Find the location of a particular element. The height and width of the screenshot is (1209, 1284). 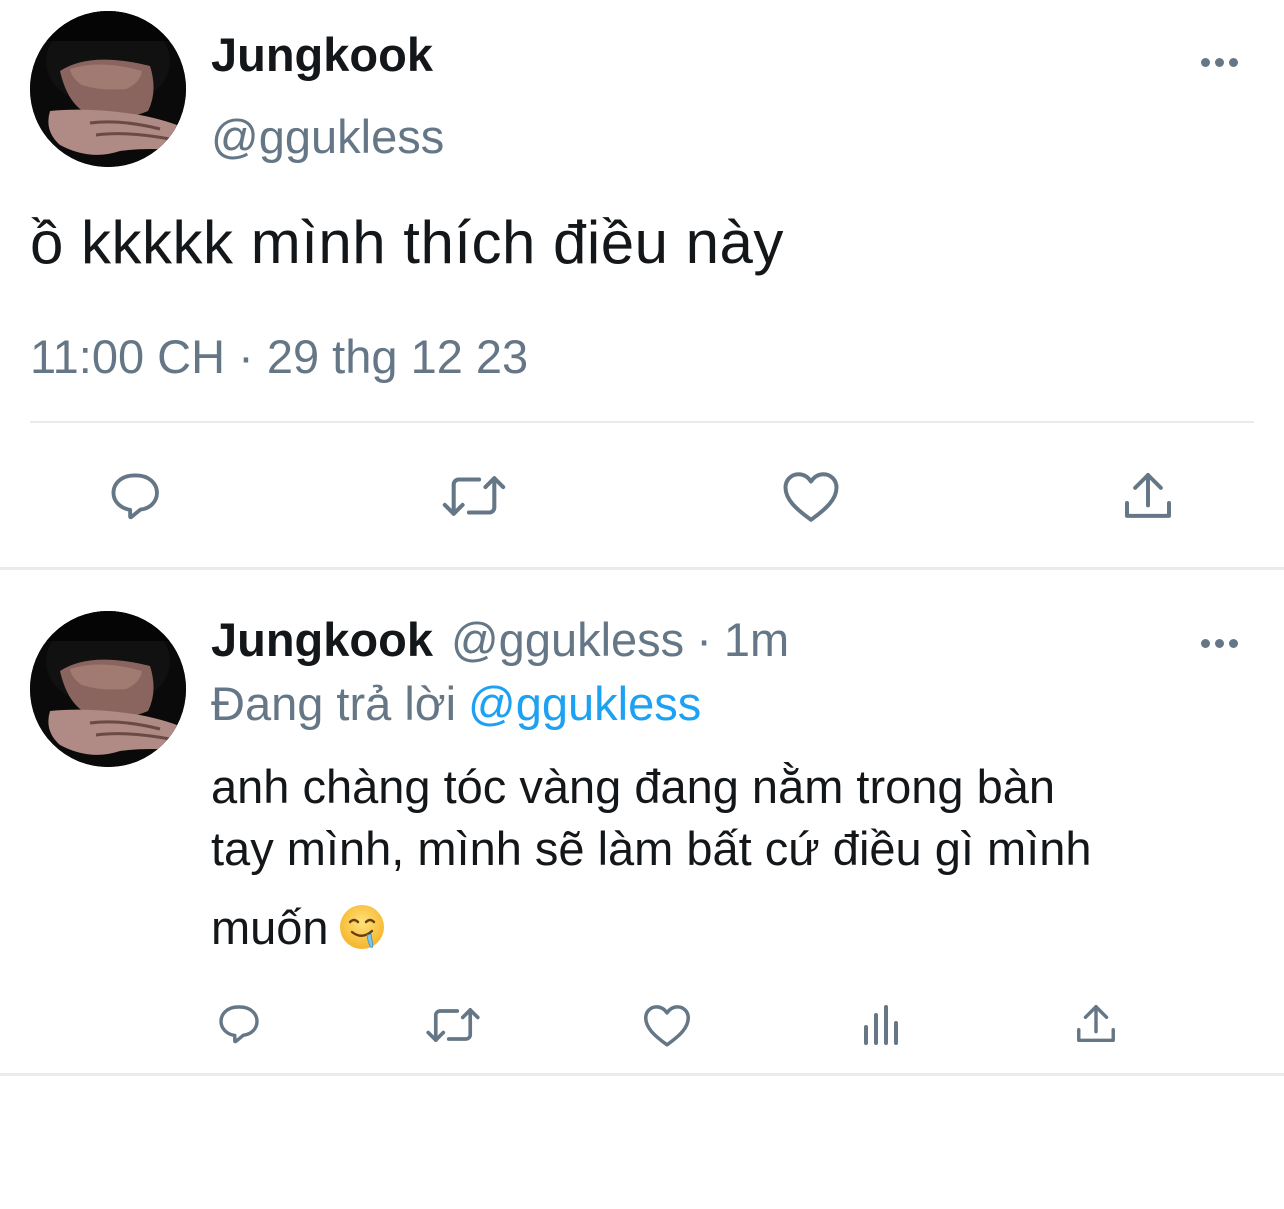

reply-retweet-button is located at coordinates (453, 1025).